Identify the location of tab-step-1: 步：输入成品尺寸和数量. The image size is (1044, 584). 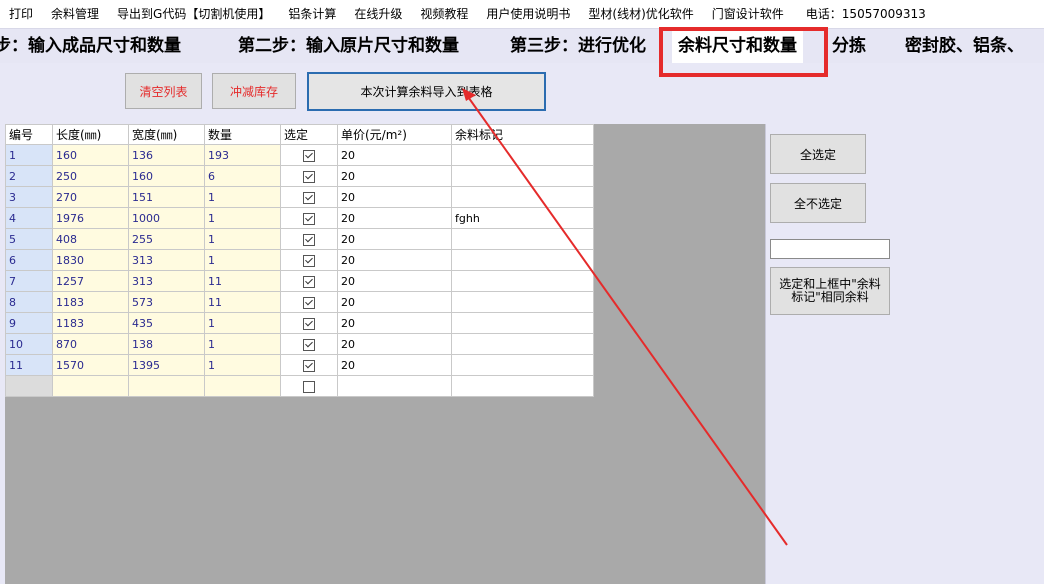
(90, 46).